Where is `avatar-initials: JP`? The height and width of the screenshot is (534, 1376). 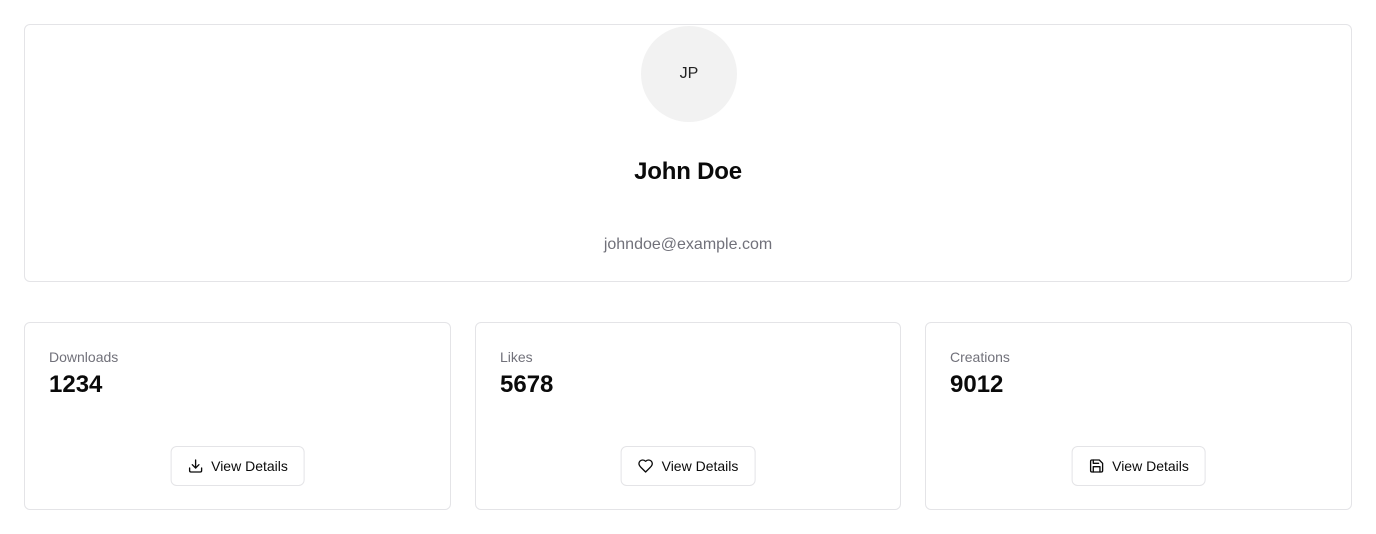
avatar-initials: JP is located at coordinates (689, 73).